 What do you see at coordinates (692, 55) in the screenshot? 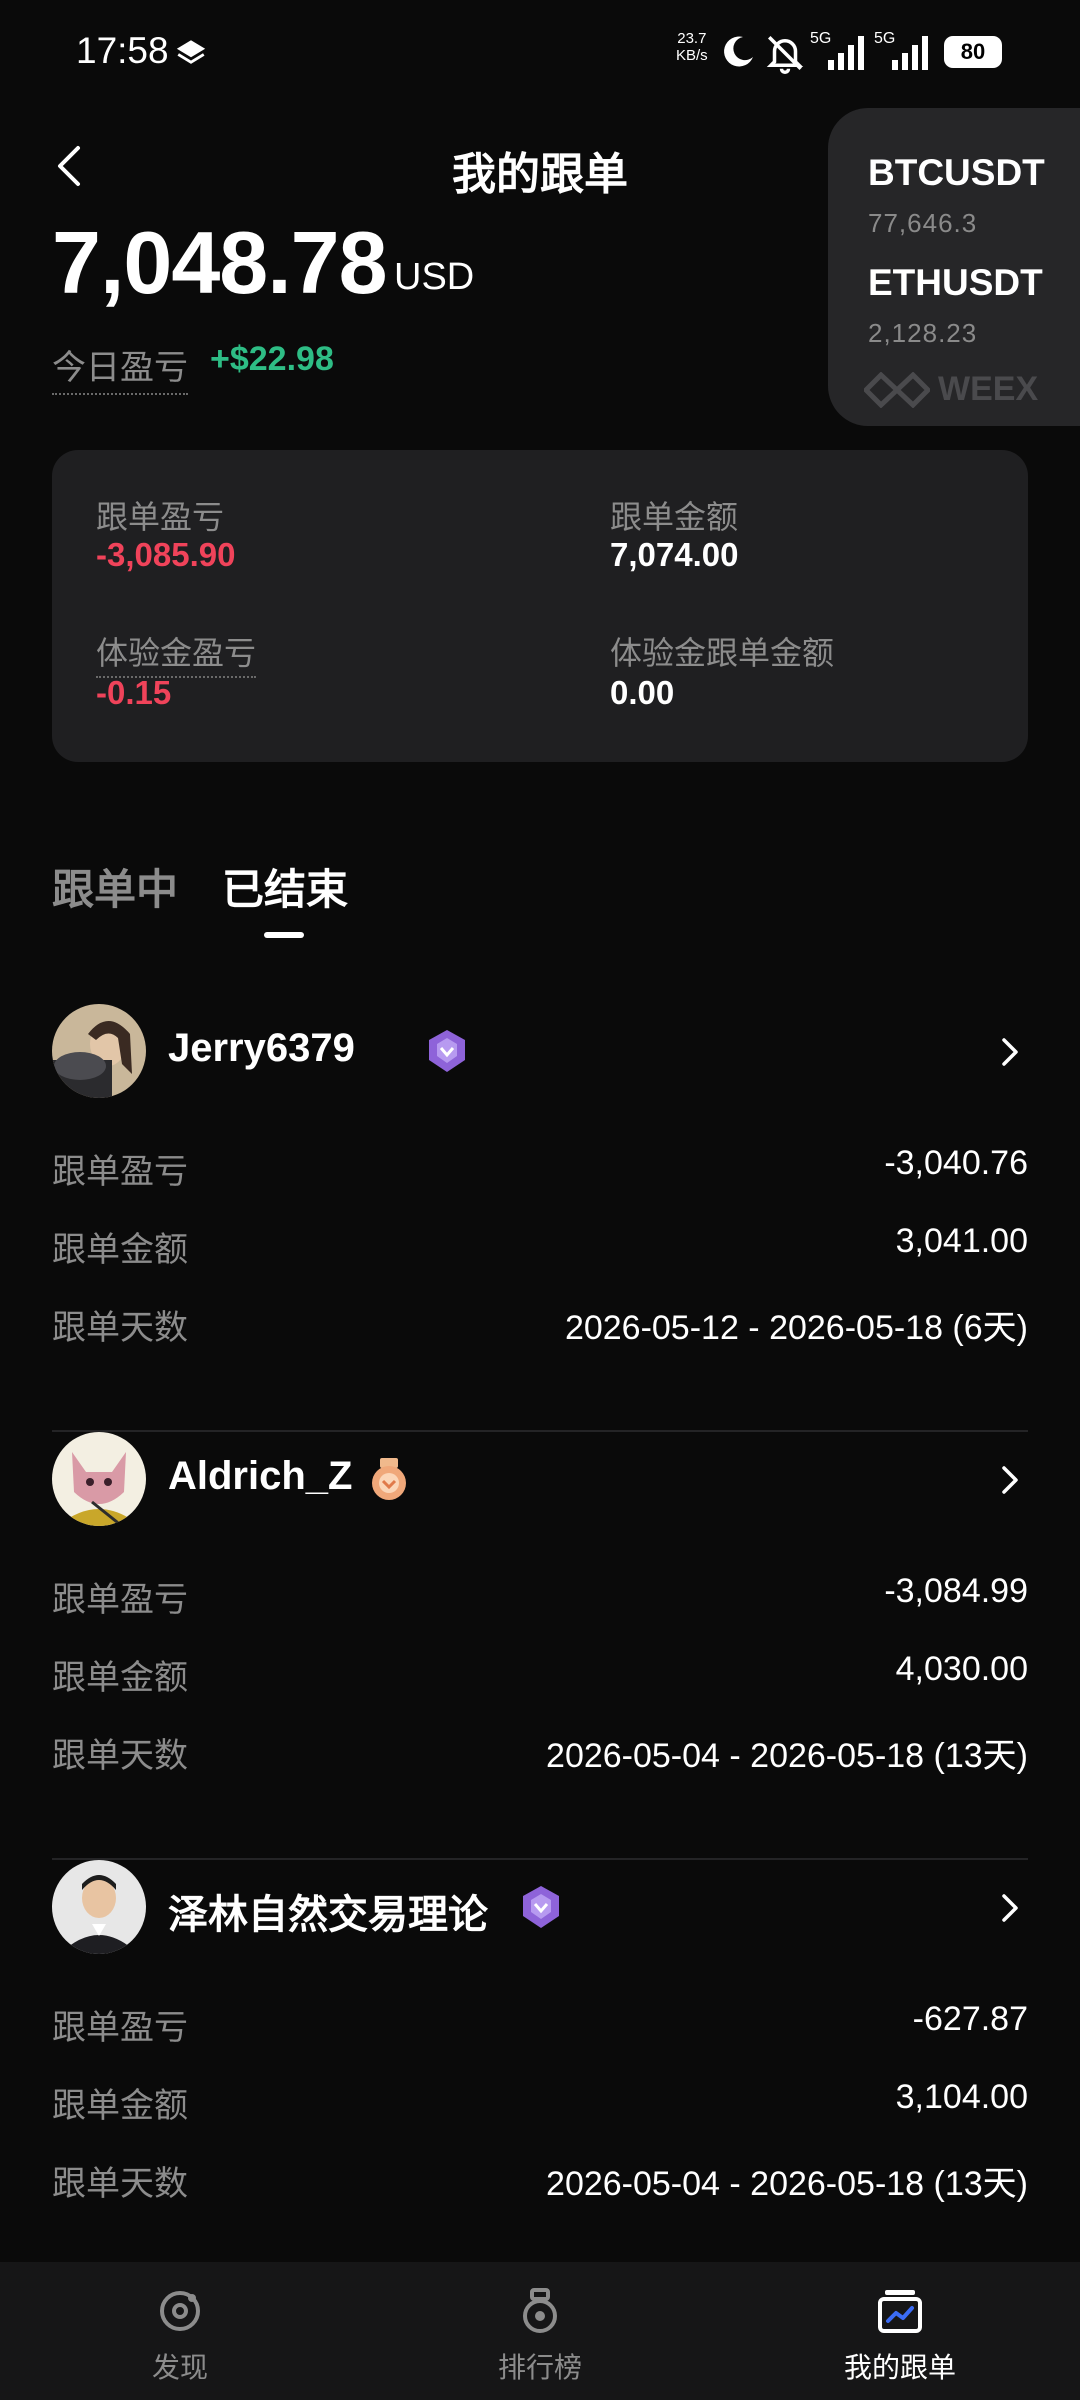
I see `net-speed-unit: KB/s` at bounding box center [692, 55].